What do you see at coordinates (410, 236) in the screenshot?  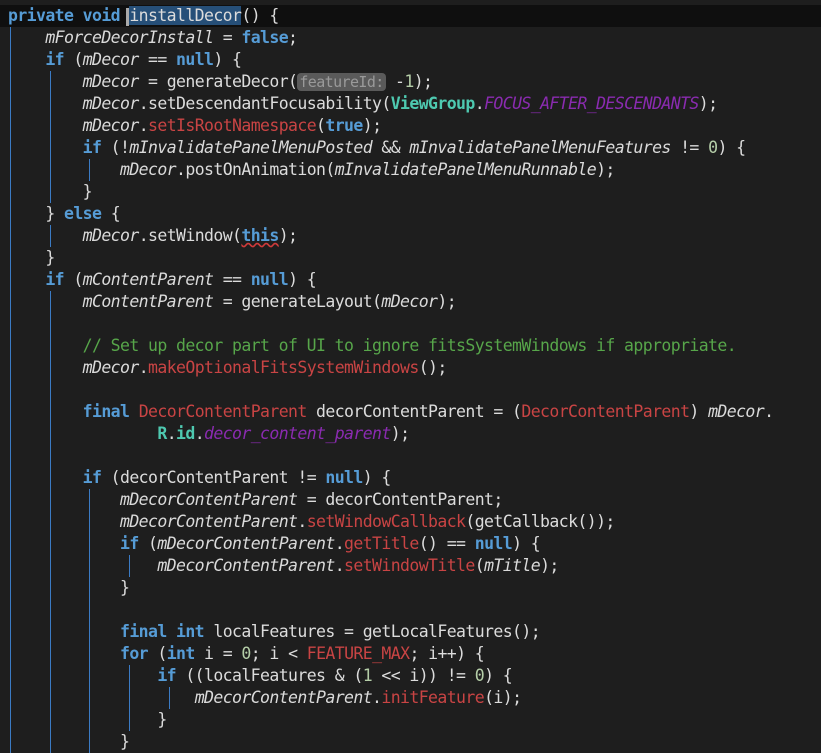 I see `code-line: mDecor.setWindow(this);` at bounding box center [410, 236].